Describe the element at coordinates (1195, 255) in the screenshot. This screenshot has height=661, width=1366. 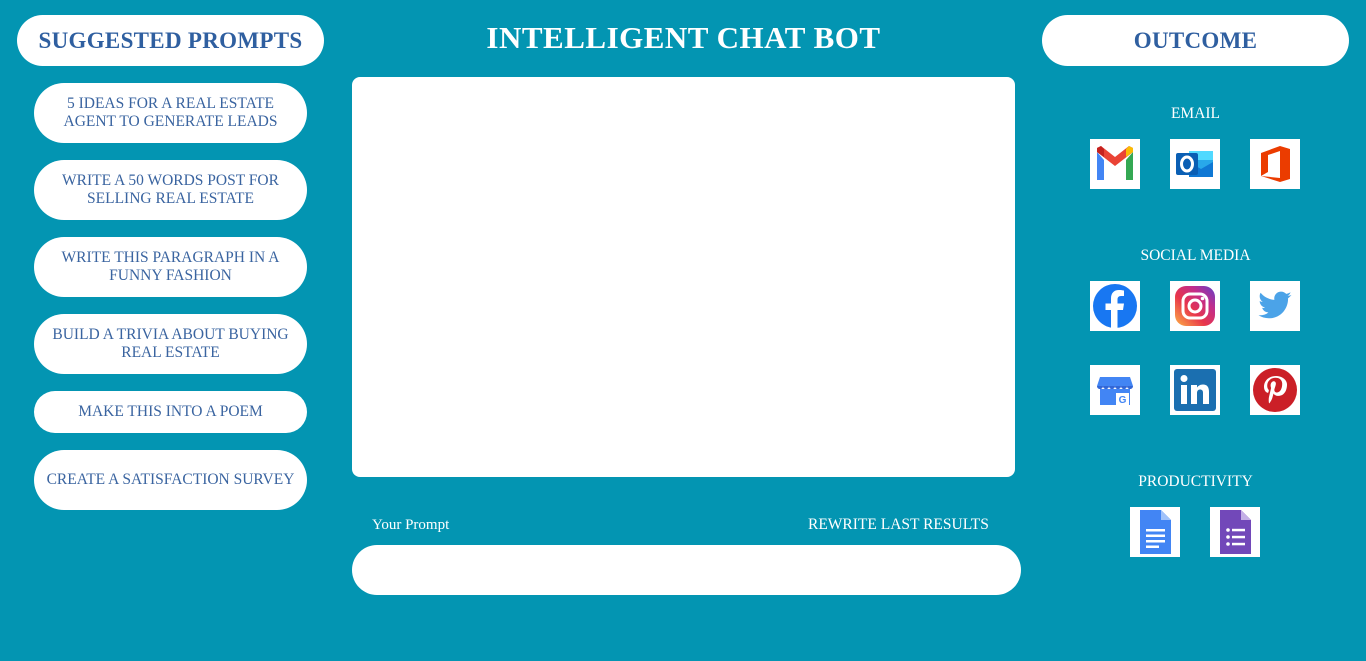
I see `social-media-section-label: SOCIAL MEDIA` at that location.